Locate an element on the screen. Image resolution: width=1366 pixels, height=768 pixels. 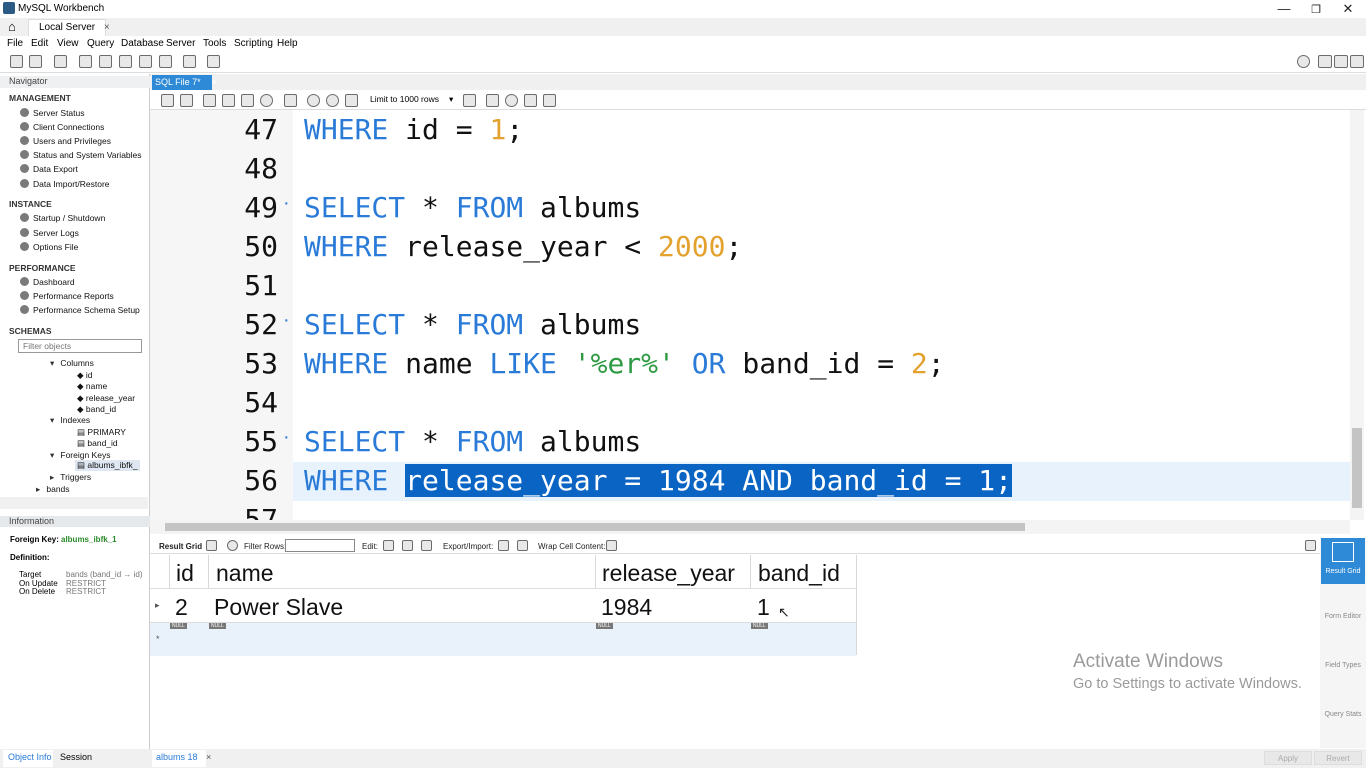
tree-columns: ▾ Columns is located at coordinates (72, 363).